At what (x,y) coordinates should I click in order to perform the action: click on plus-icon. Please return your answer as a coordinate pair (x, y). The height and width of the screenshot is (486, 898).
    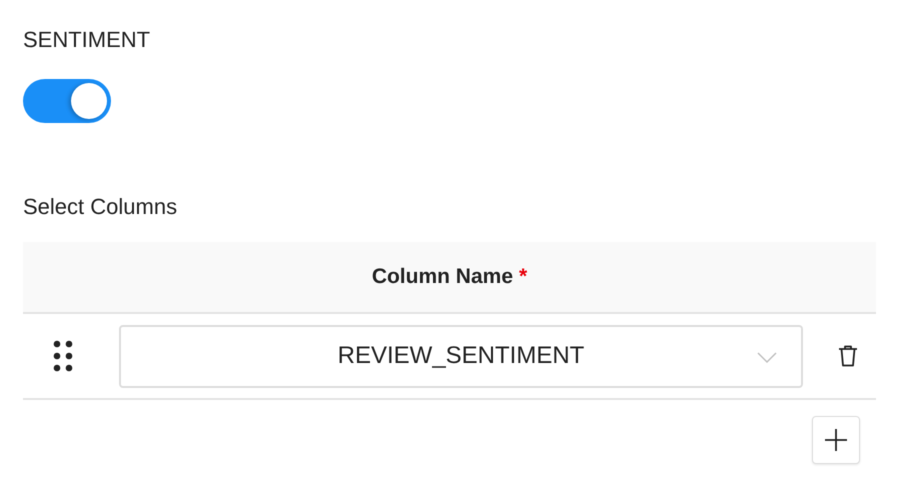
    Looking at the image, I should click on (836, 440).